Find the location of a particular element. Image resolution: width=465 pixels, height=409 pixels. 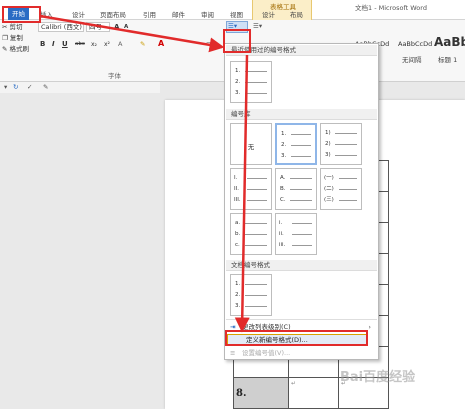

tab-references: 引用 is located at coordinates (149, 15).